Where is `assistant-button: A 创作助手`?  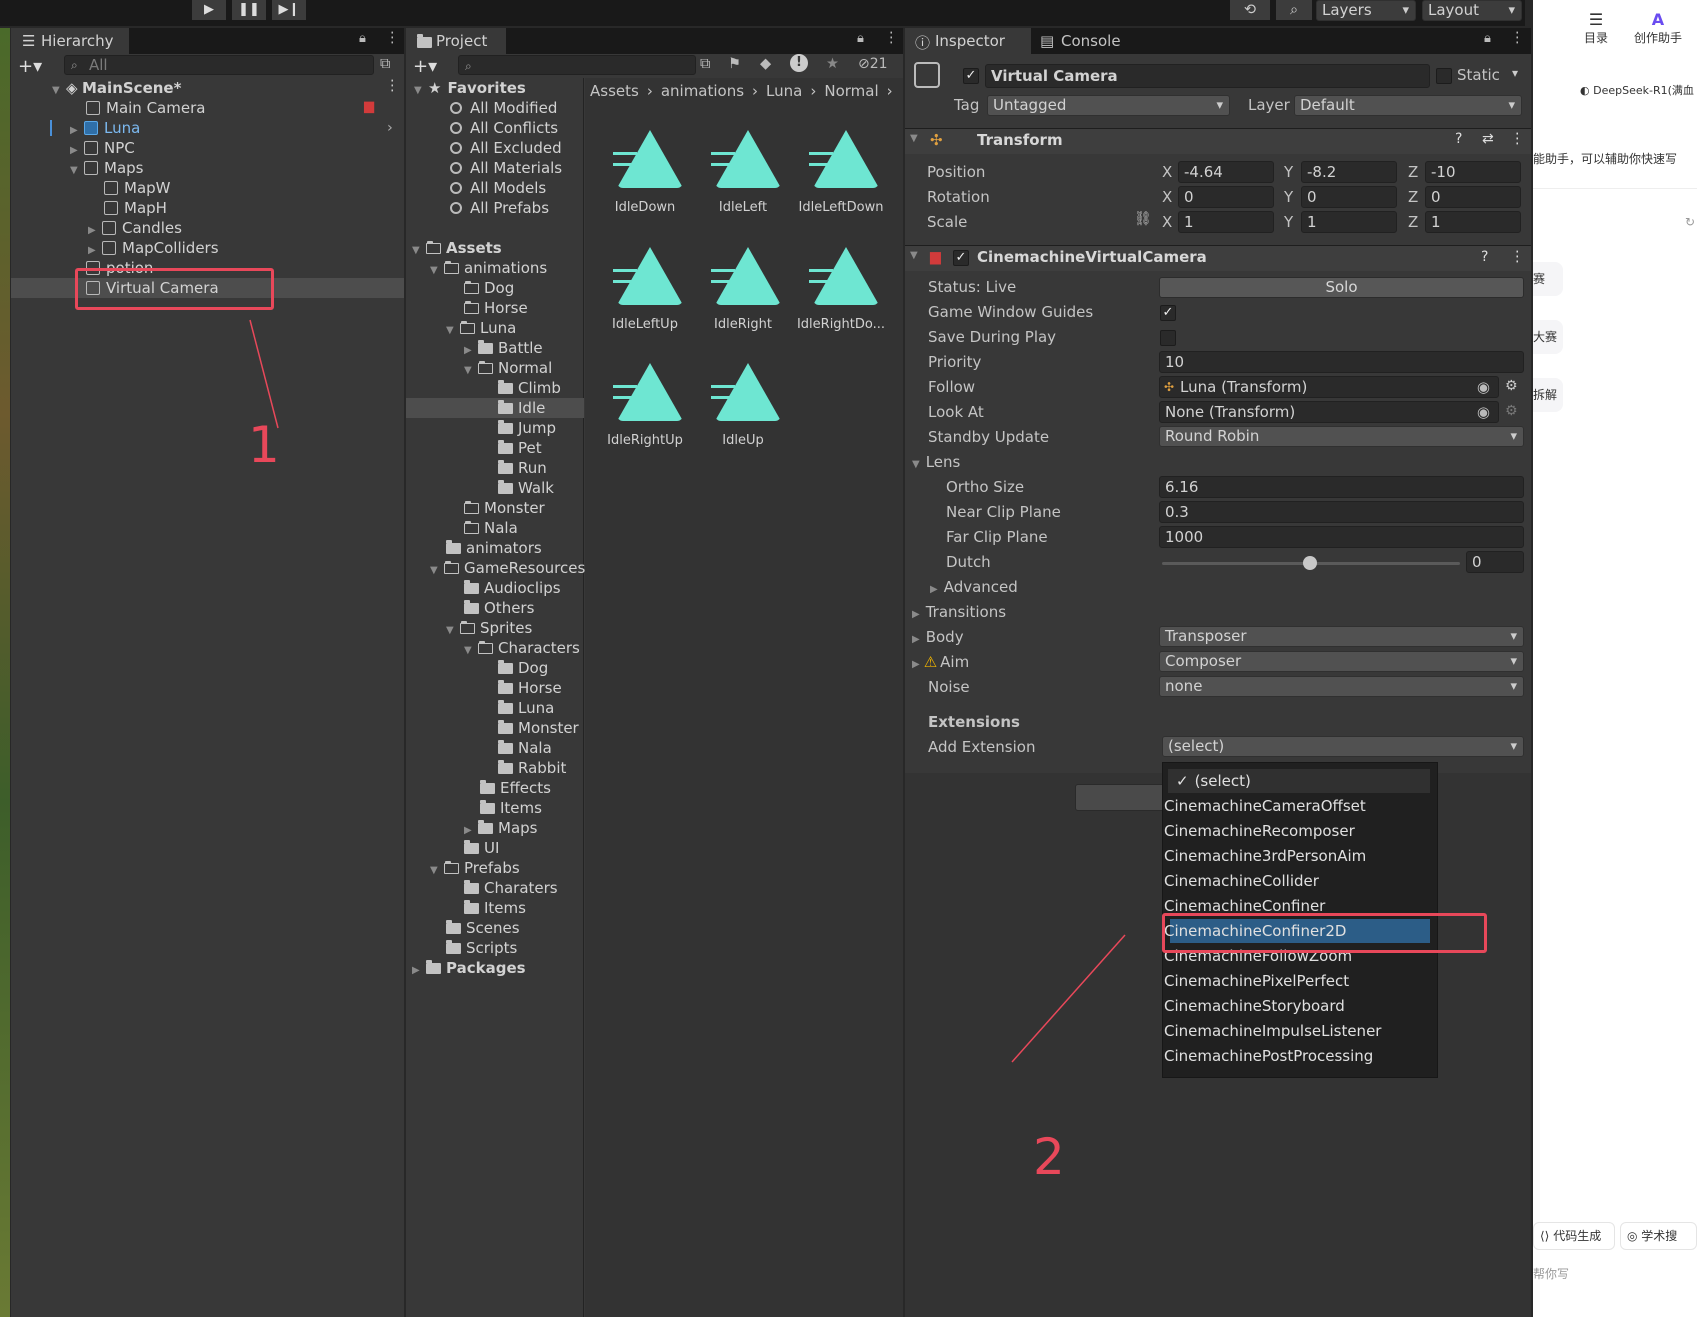 assistant-button: A 创作助手 is located at coordinates (1658, 28).